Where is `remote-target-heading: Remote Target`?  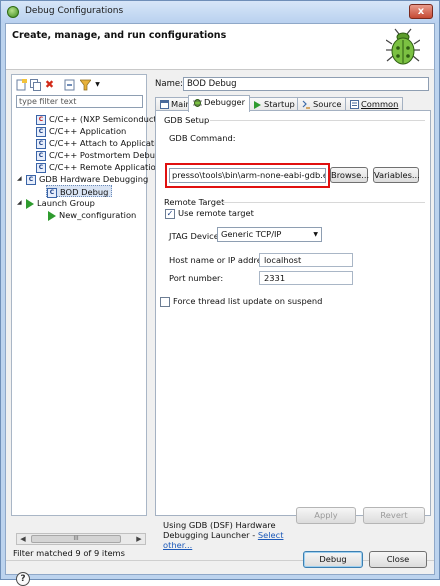 remote-target-heading: Remote Target is located at coordinates (194, 202).